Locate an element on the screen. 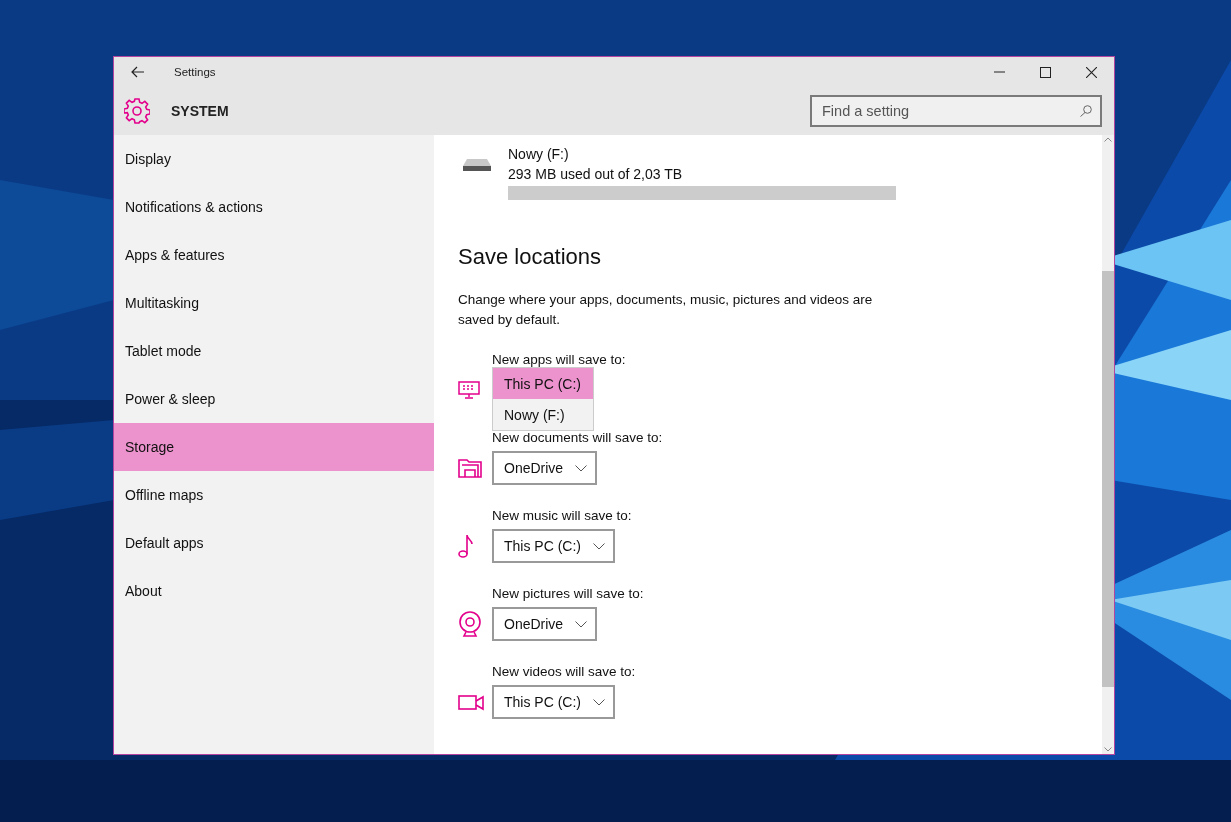 The height and width of the screenshot is (822, 1231). setting-label: New documents will save to: is located at coordinates (578, 437).